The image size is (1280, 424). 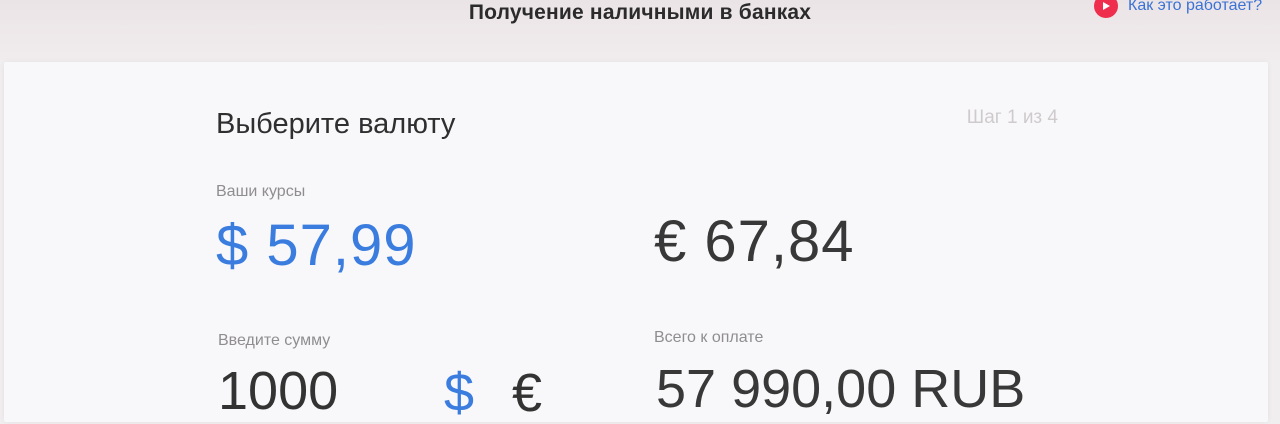 I want to click on how-it-works-link: Как это работает?, so click(x=1178, y=9).